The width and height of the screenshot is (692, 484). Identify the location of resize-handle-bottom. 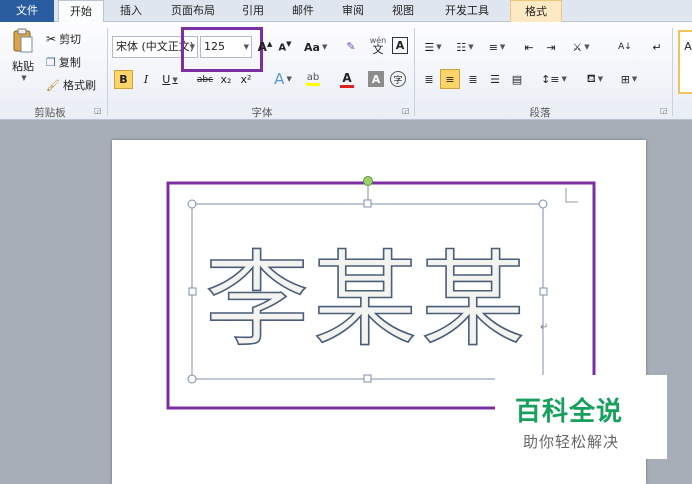
(367, 378).